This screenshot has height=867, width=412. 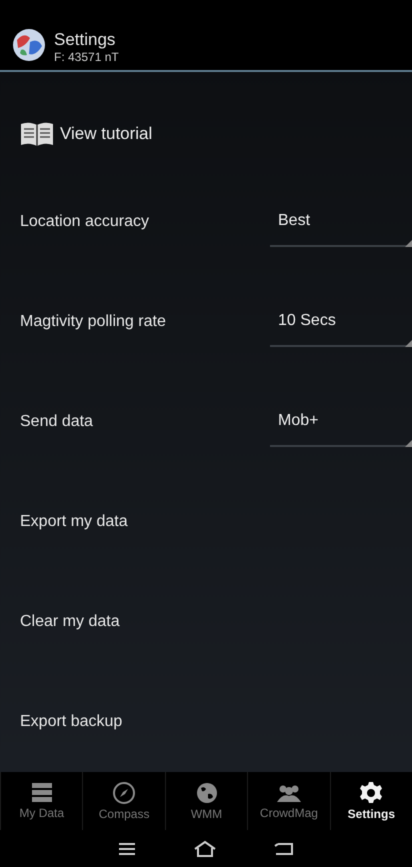 I want to click on app-logo-icon, so click(x=29, y=45).